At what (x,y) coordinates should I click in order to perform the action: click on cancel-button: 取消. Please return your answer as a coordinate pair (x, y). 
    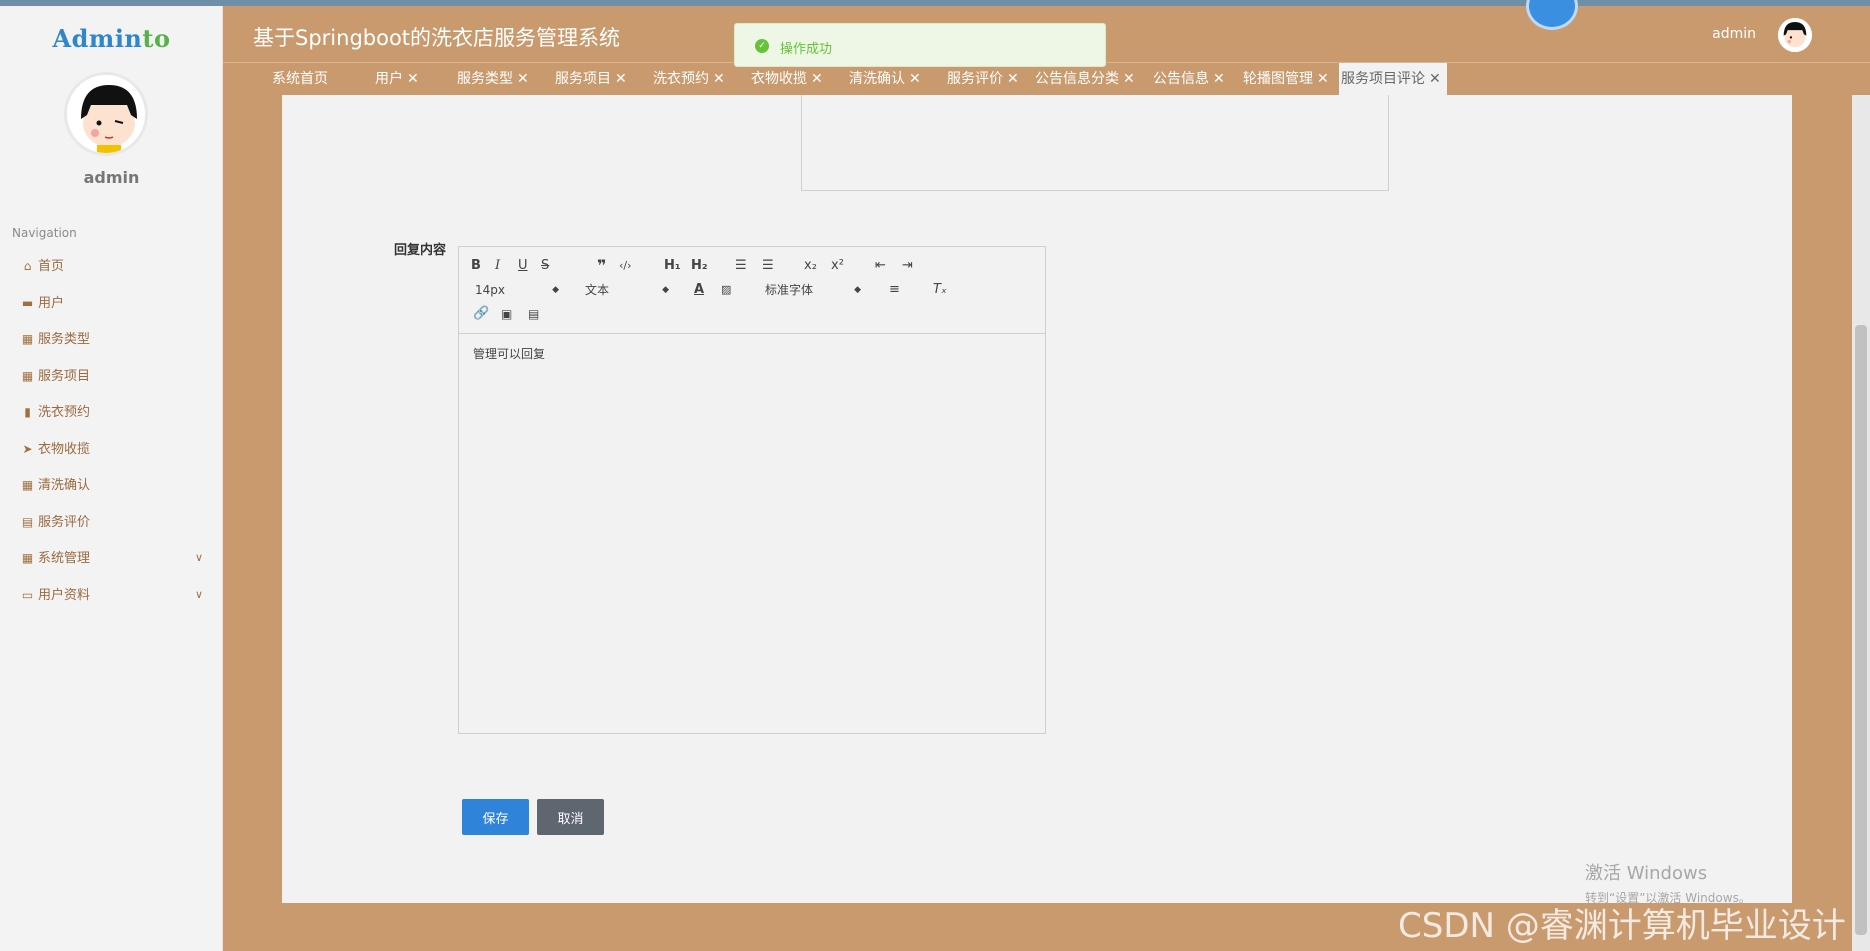
    Looking at the image, I should click on (570, 817).